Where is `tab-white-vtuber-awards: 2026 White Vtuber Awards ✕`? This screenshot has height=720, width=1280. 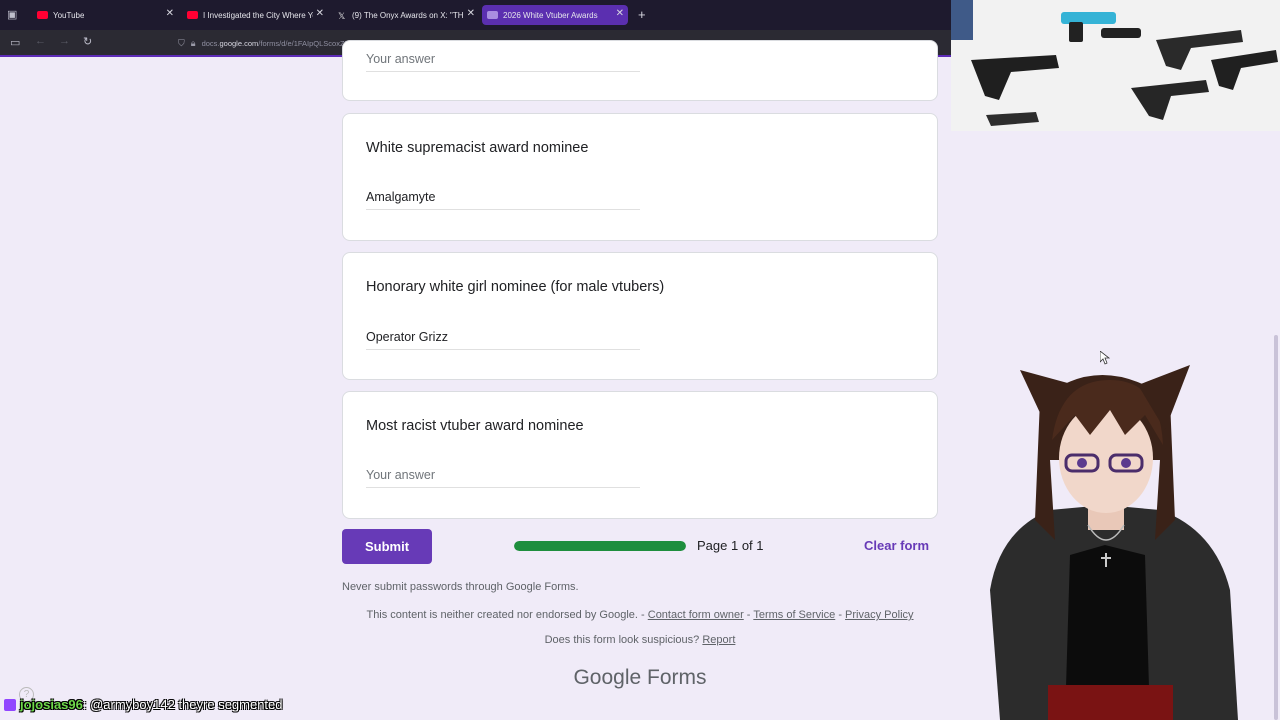
tab-white-vtuber-awards: 2026 White Vtuber Awards ✕ is located at coordinates (555, 15).